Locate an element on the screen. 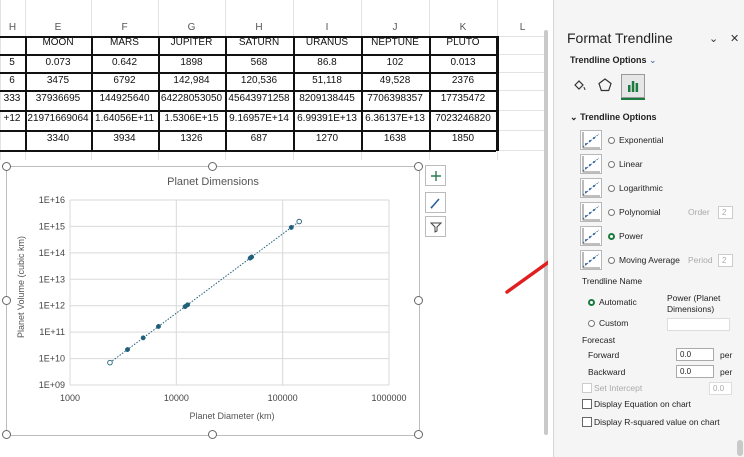  table-cell: 3934 is located at coordinates (124, 139).